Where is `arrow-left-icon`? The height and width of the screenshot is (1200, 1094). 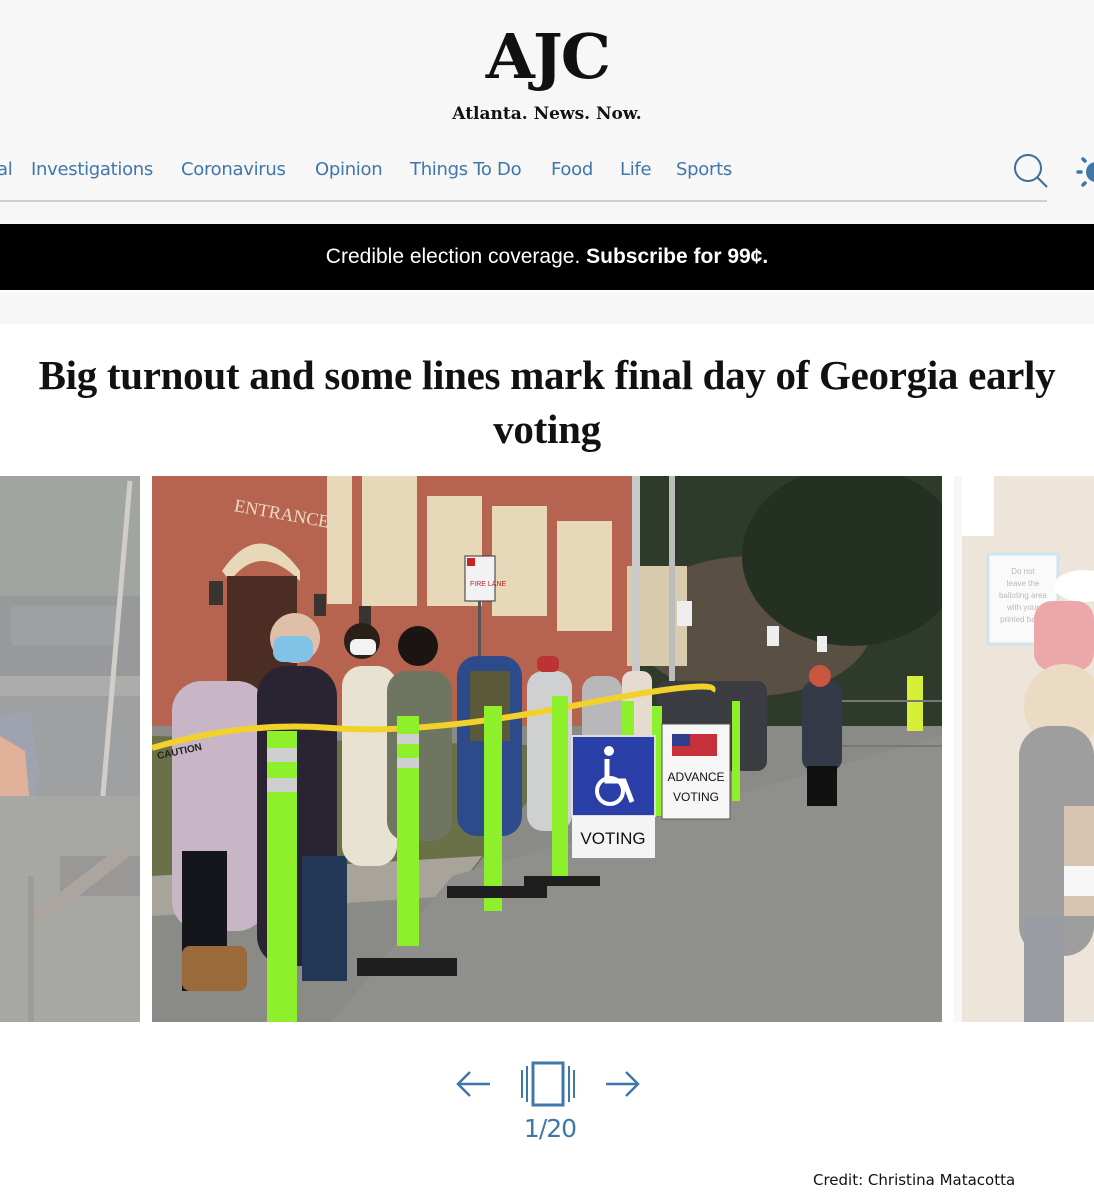 arrow-left-icon is located at coordinates (473, 1084).